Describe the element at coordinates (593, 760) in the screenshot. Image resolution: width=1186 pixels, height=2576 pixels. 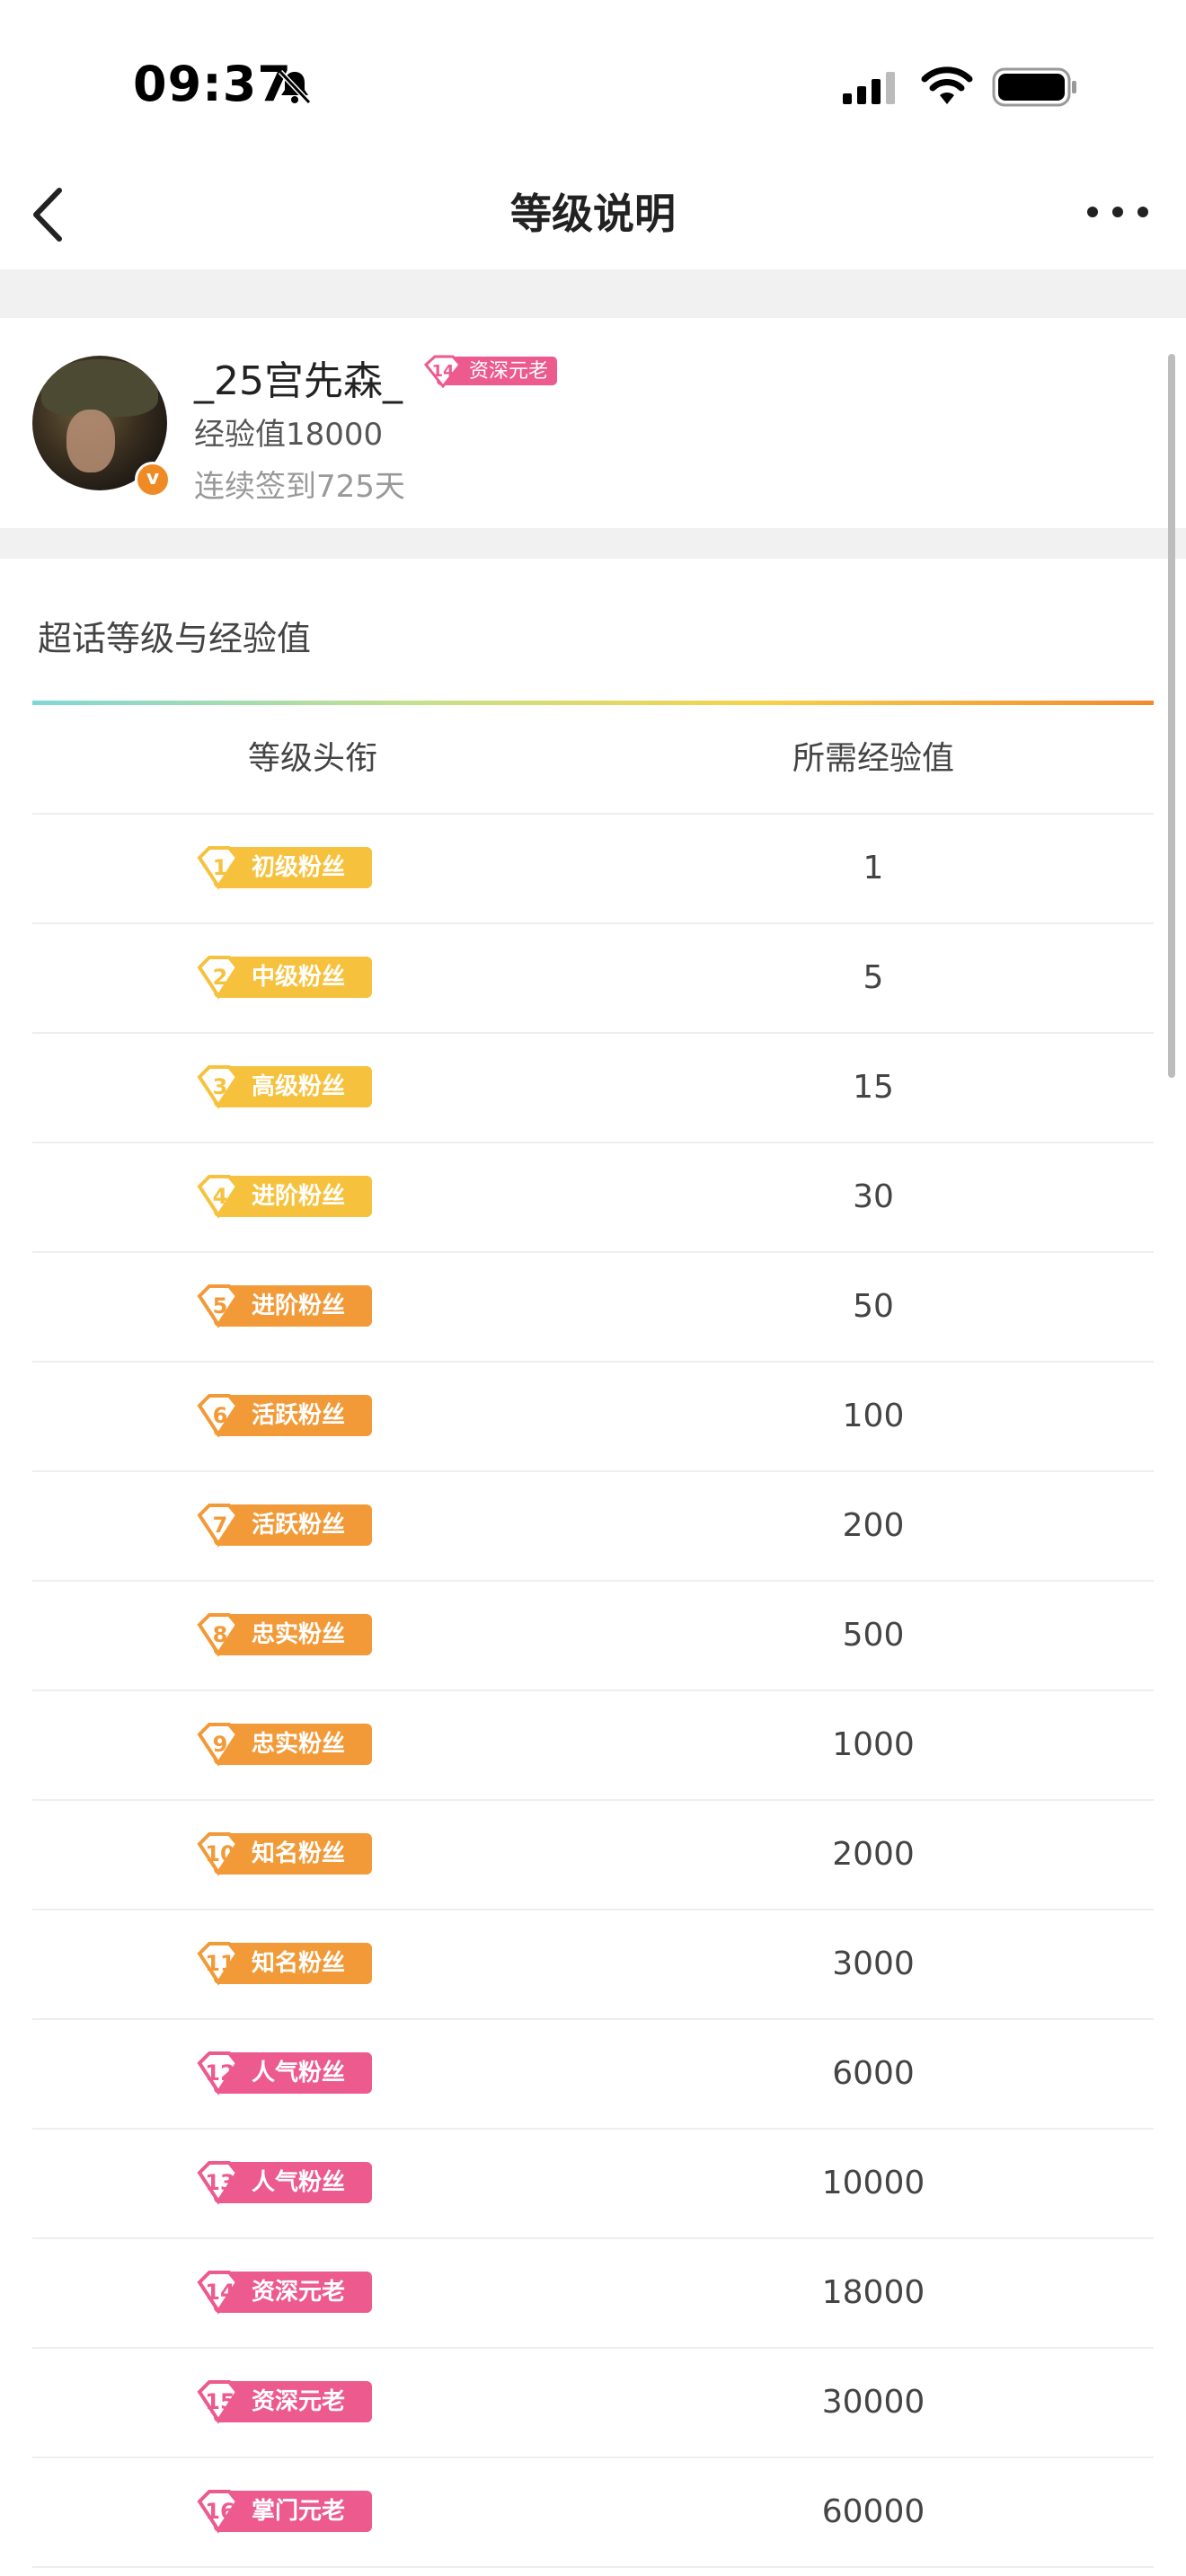
I see `table-header: 等级头衔 所需经验值` at that location.